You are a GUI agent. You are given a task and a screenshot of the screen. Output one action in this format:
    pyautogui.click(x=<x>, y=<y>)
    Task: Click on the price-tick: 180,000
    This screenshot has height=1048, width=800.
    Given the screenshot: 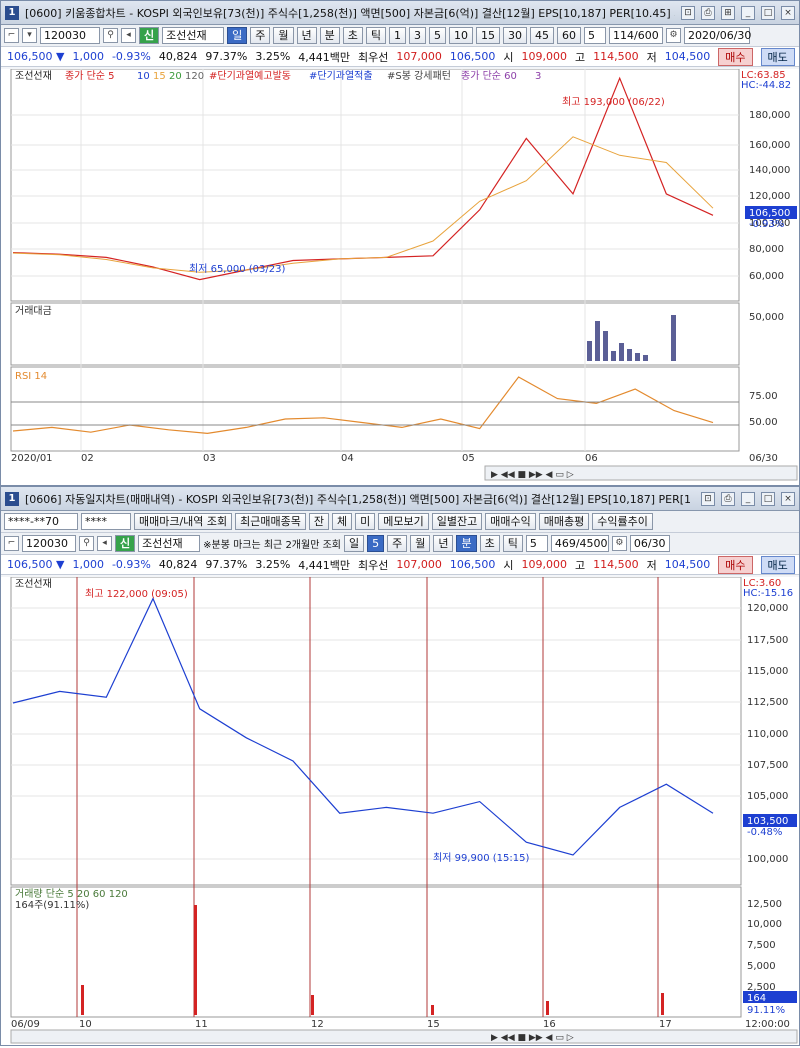 What is the action you would take?
    pyautogui.click(x=769, y=115)
    